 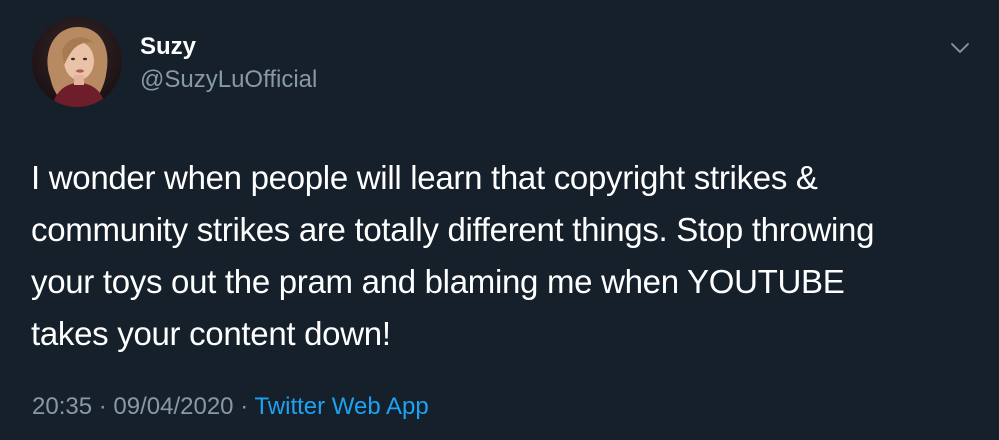 I want to click on tweet-options-button, so click(x=960, y=48).